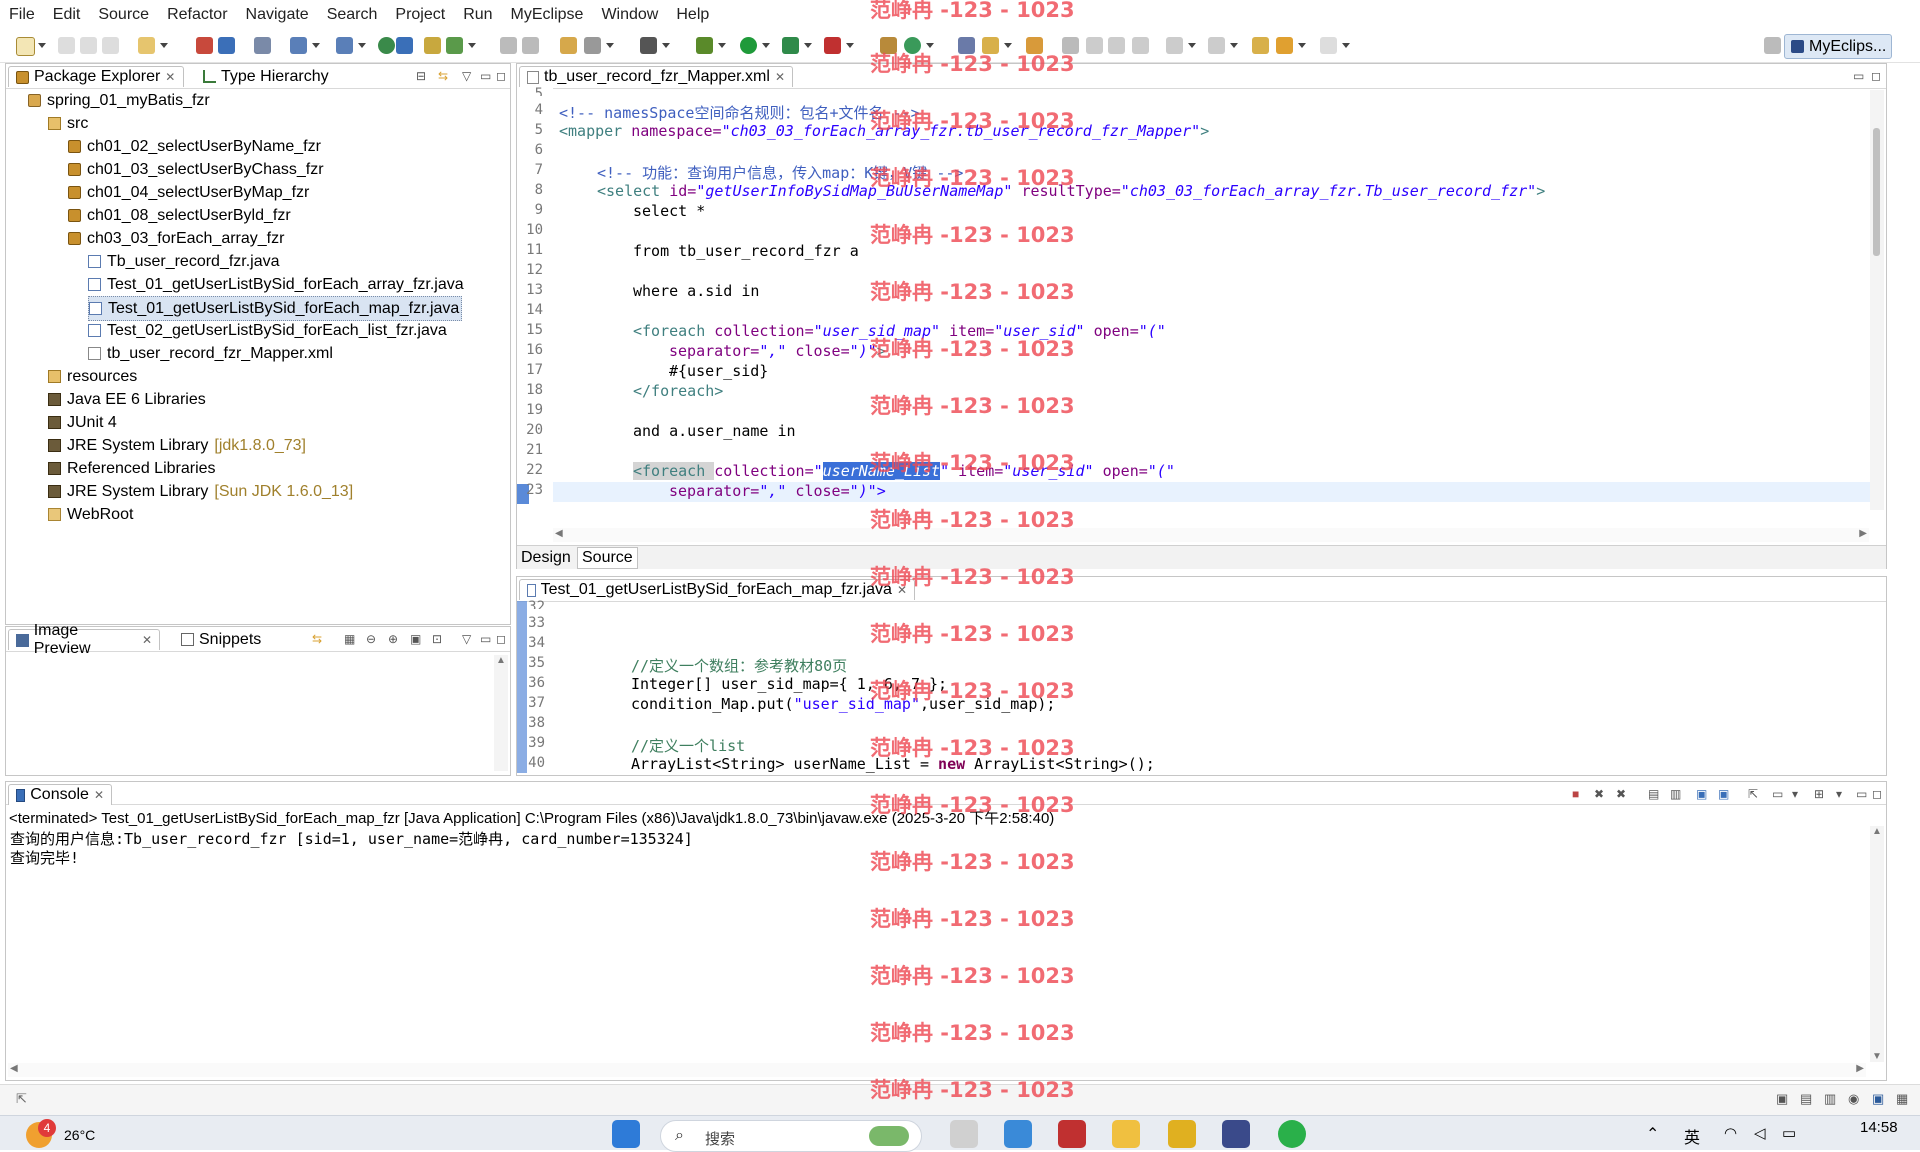  What do you see at coordinates (66, 45) in the screenshot?
I see `save-icon` at bounding box center [66, 45].